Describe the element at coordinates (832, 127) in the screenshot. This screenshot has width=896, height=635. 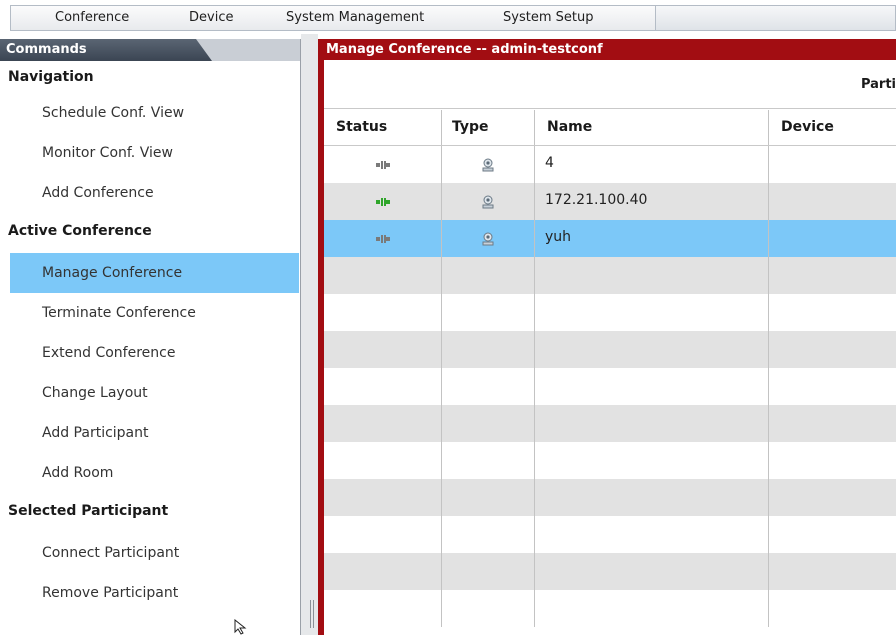
I see `col-device-header: Device` at that location.